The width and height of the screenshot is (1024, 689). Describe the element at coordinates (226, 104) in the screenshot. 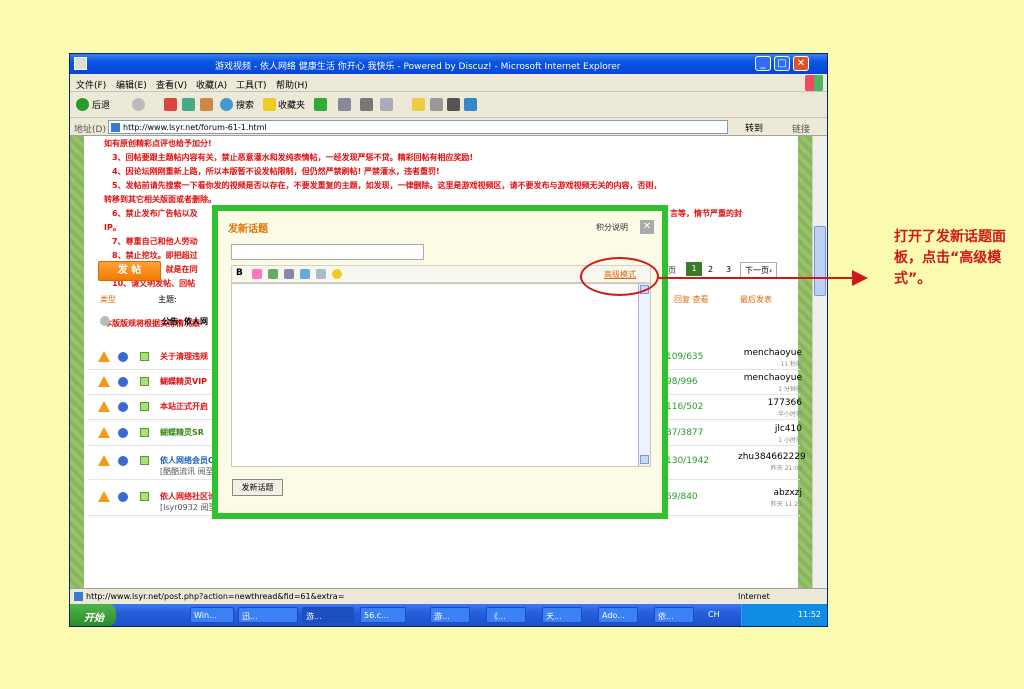

I see `search-icon` at that location.